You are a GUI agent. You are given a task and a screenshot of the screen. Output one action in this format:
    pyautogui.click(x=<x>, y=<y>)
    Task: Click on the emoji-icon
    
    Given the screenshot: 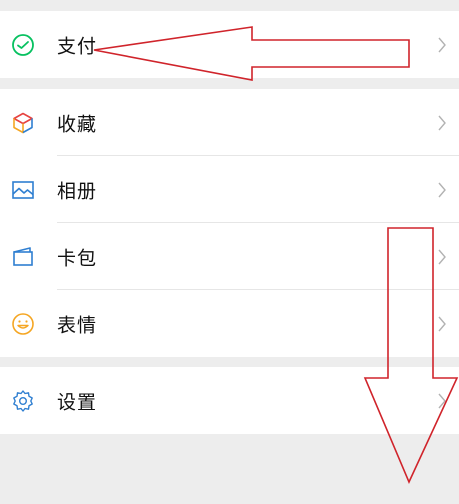 What is the action you would take?
    pyautogui.click(x=23, y=324)
    